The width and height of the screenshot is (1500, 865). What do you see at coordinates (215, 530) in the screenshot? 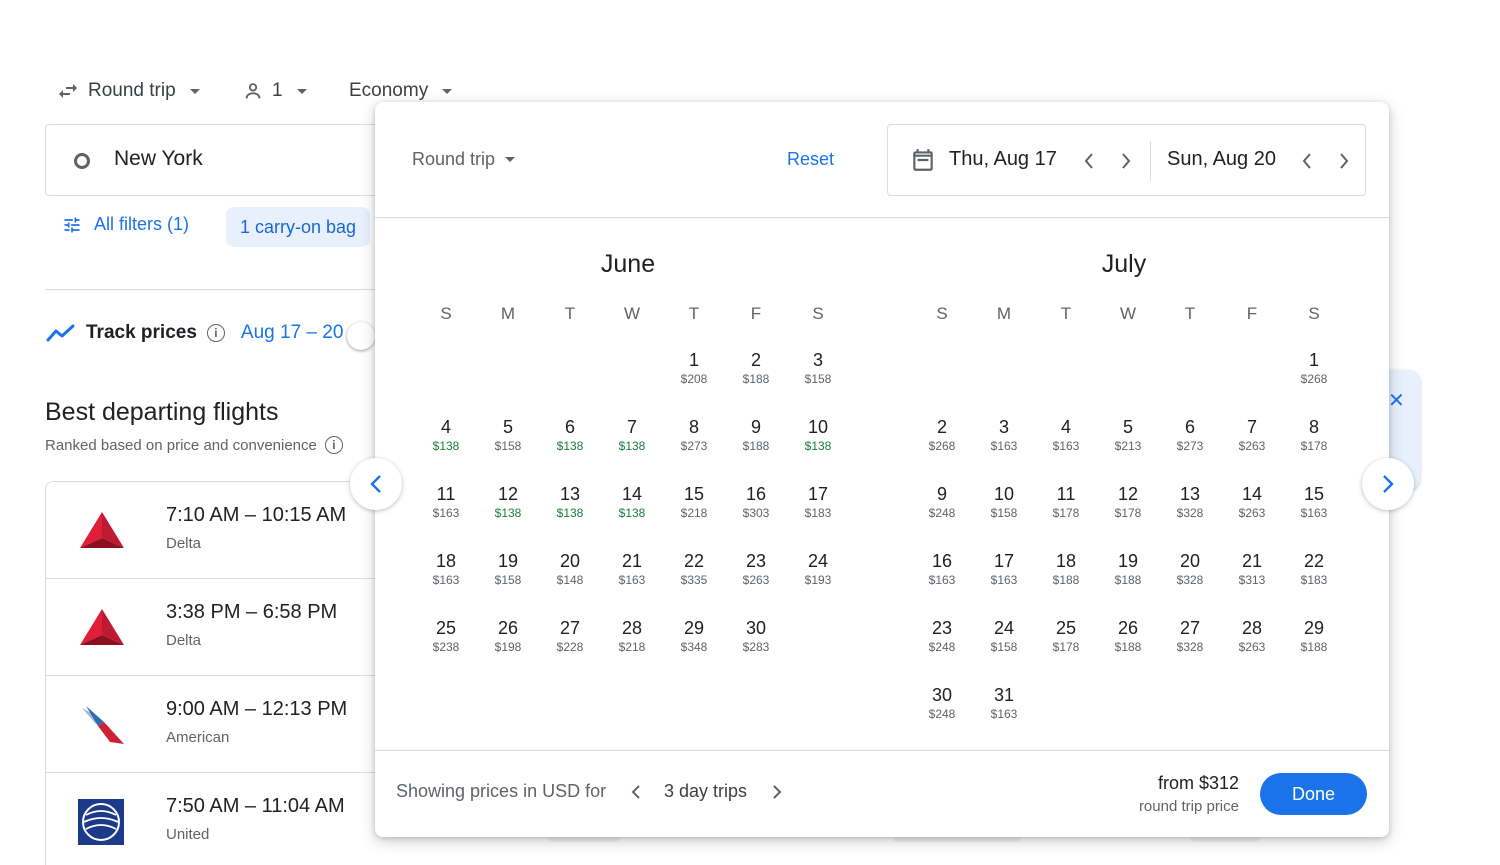
I see `flight-row: 7:10 AM – 10:15 AM Delta` at bounding box center [215, 530].